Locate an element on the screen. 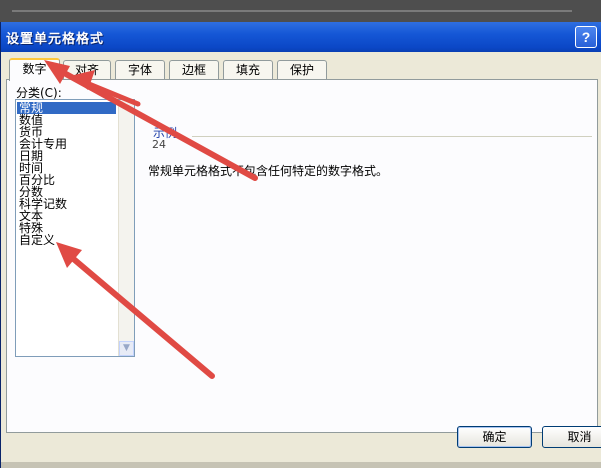 This screenshot has width=601, height=468. cancel-button: 取消 is located at coordinates (571, 437).